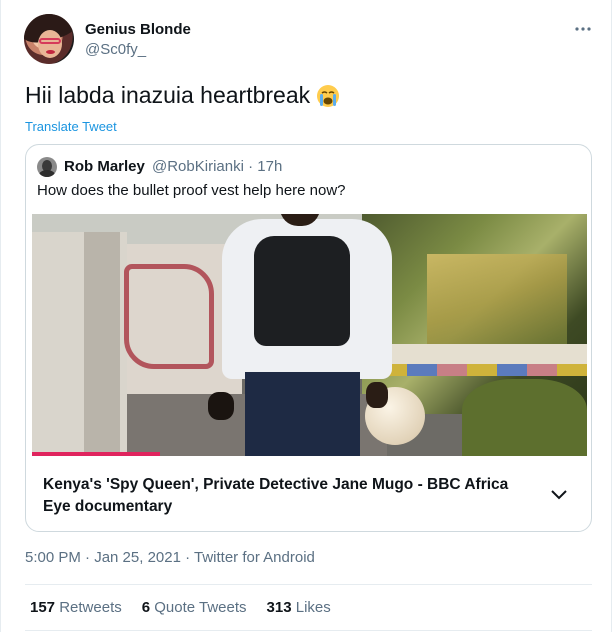 The image size is (612, 632). I want to click on likes-count: 313, so click(279, 607).